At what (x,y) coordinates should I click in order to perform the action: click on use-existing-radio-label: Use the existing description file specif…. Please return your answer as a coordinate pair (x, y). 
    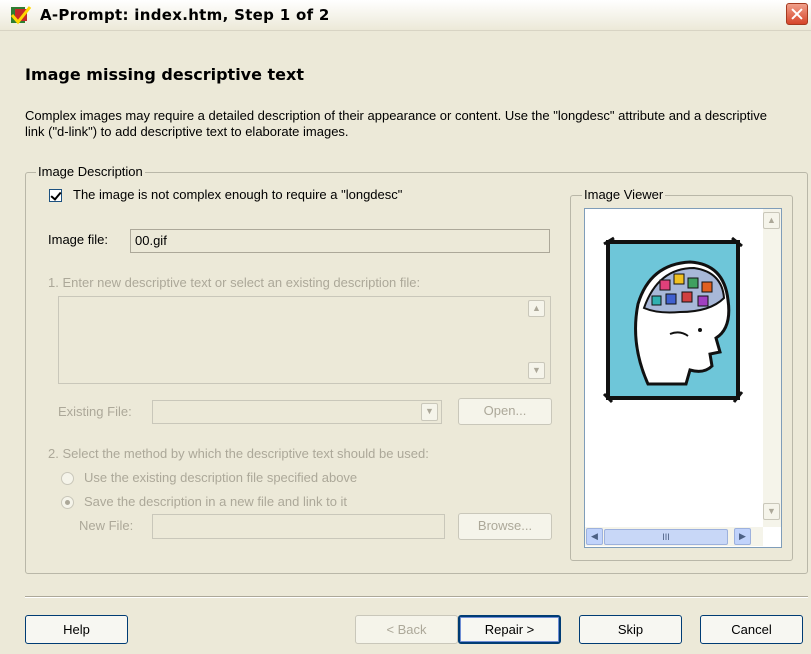
    Looking at the image, I should click on (221, 477).